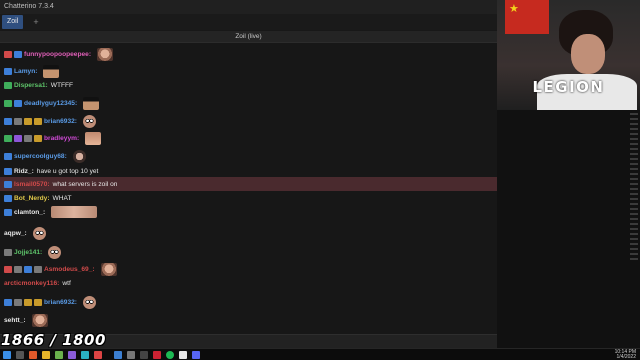 The height and width of the screenshot is (360, 640). I want to click on chat-message: Ridz_: have u got top 10 yet, so click(248, 171).